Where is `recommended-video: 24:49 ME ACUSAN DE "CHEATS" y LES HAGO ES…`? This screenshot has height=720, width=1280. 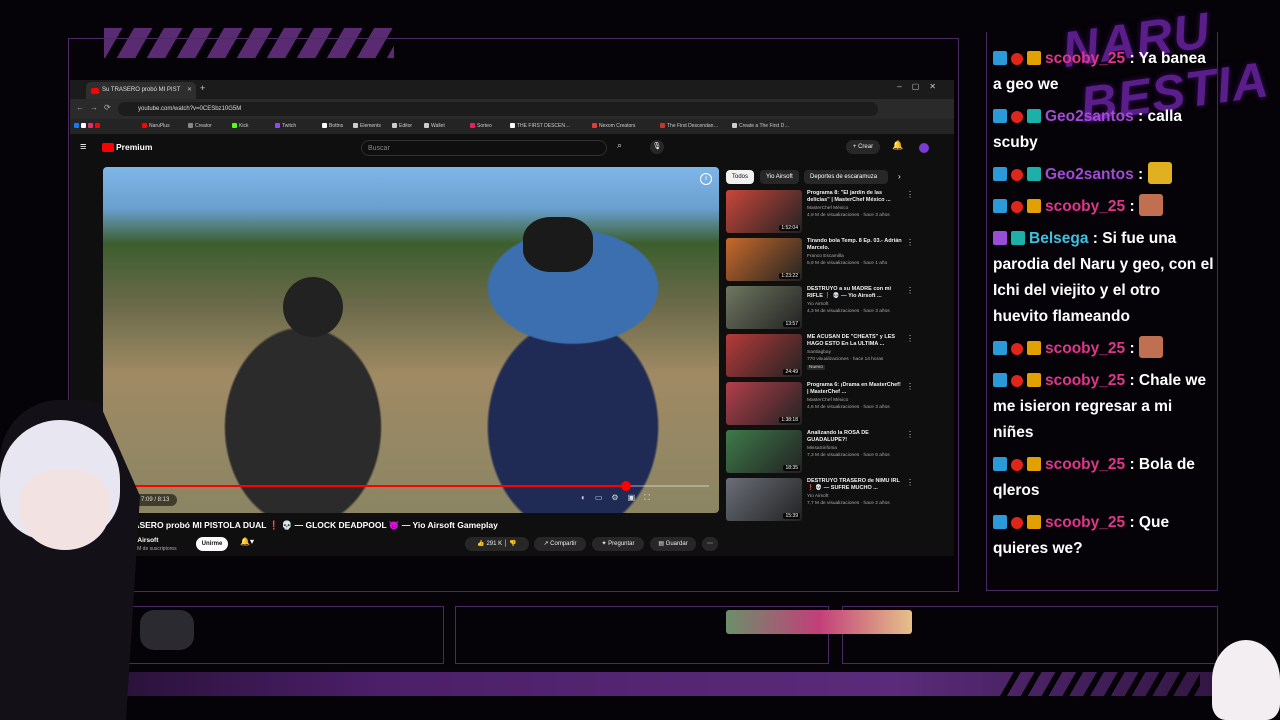
recommended-video: 24:49 ME ACUSAN DE "CHEATS" y LES HAGO ES… is located at coordinates (821, 358).